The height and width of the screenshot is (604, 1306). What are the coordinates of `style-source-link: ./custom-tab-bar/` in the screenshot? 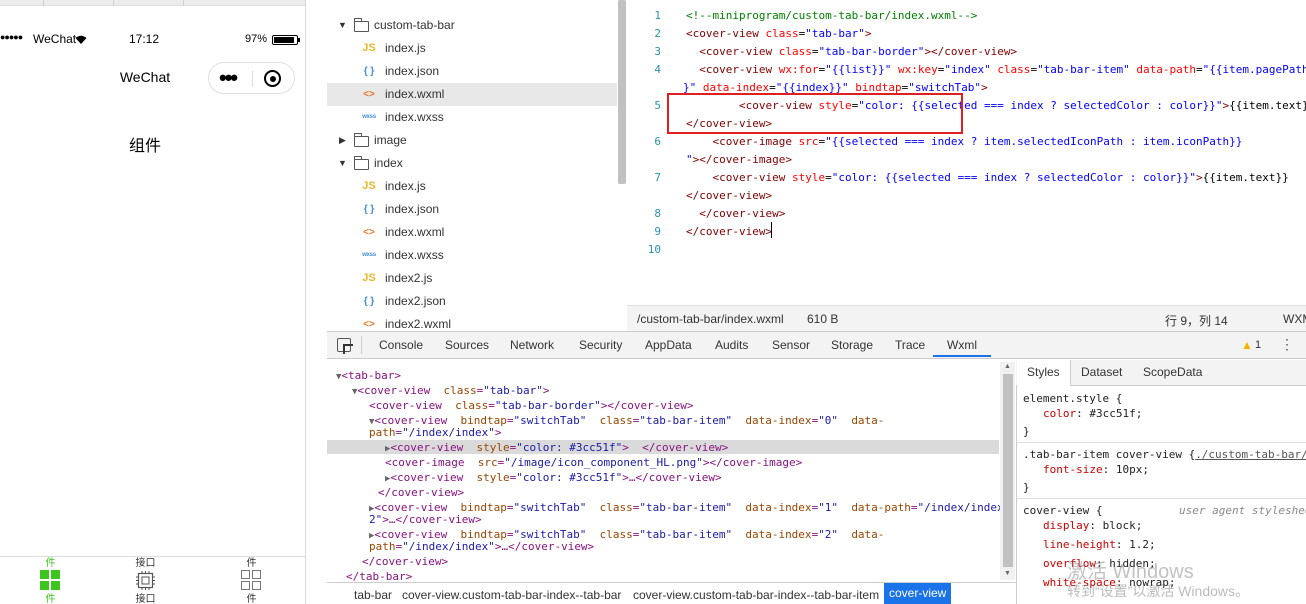 It's located at (1250, 454).